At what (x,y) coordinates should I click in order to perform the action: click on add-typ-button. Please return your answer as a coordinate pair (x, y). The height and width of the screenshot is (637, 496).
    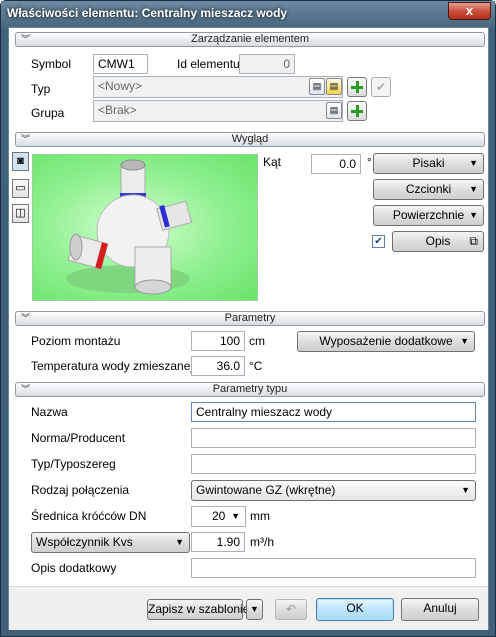
    Looking at the image, I should click on (357, 87).